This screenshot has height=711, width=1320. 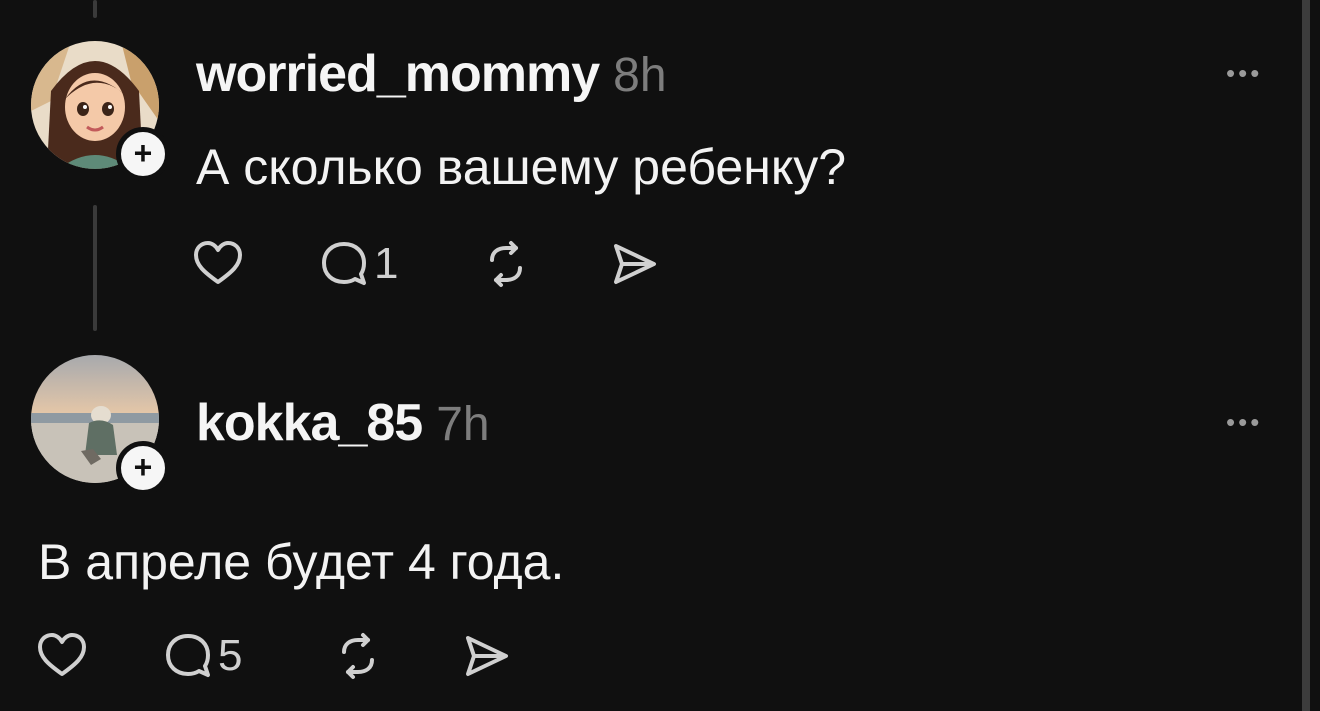 I want to click on post-header: worried_mommy 8h, so click(x=431, y=74).